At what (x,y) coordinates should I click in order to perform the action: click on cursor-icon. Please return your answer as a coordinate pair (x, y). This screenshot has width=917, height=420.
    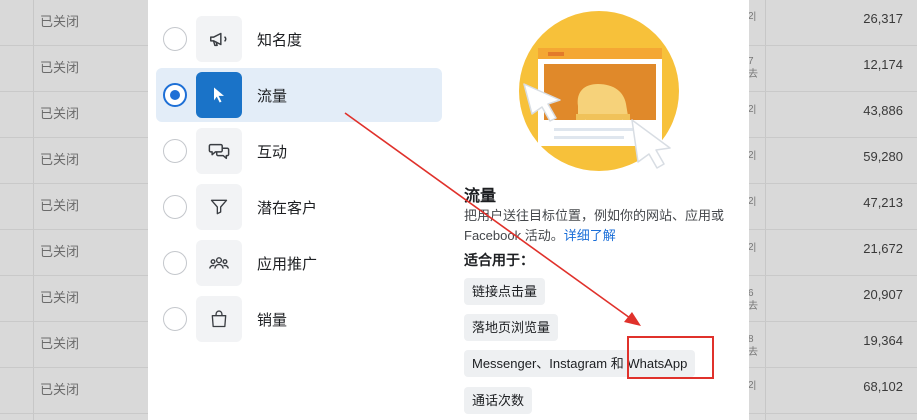
    Looking at the image, I should click on (219, 95).